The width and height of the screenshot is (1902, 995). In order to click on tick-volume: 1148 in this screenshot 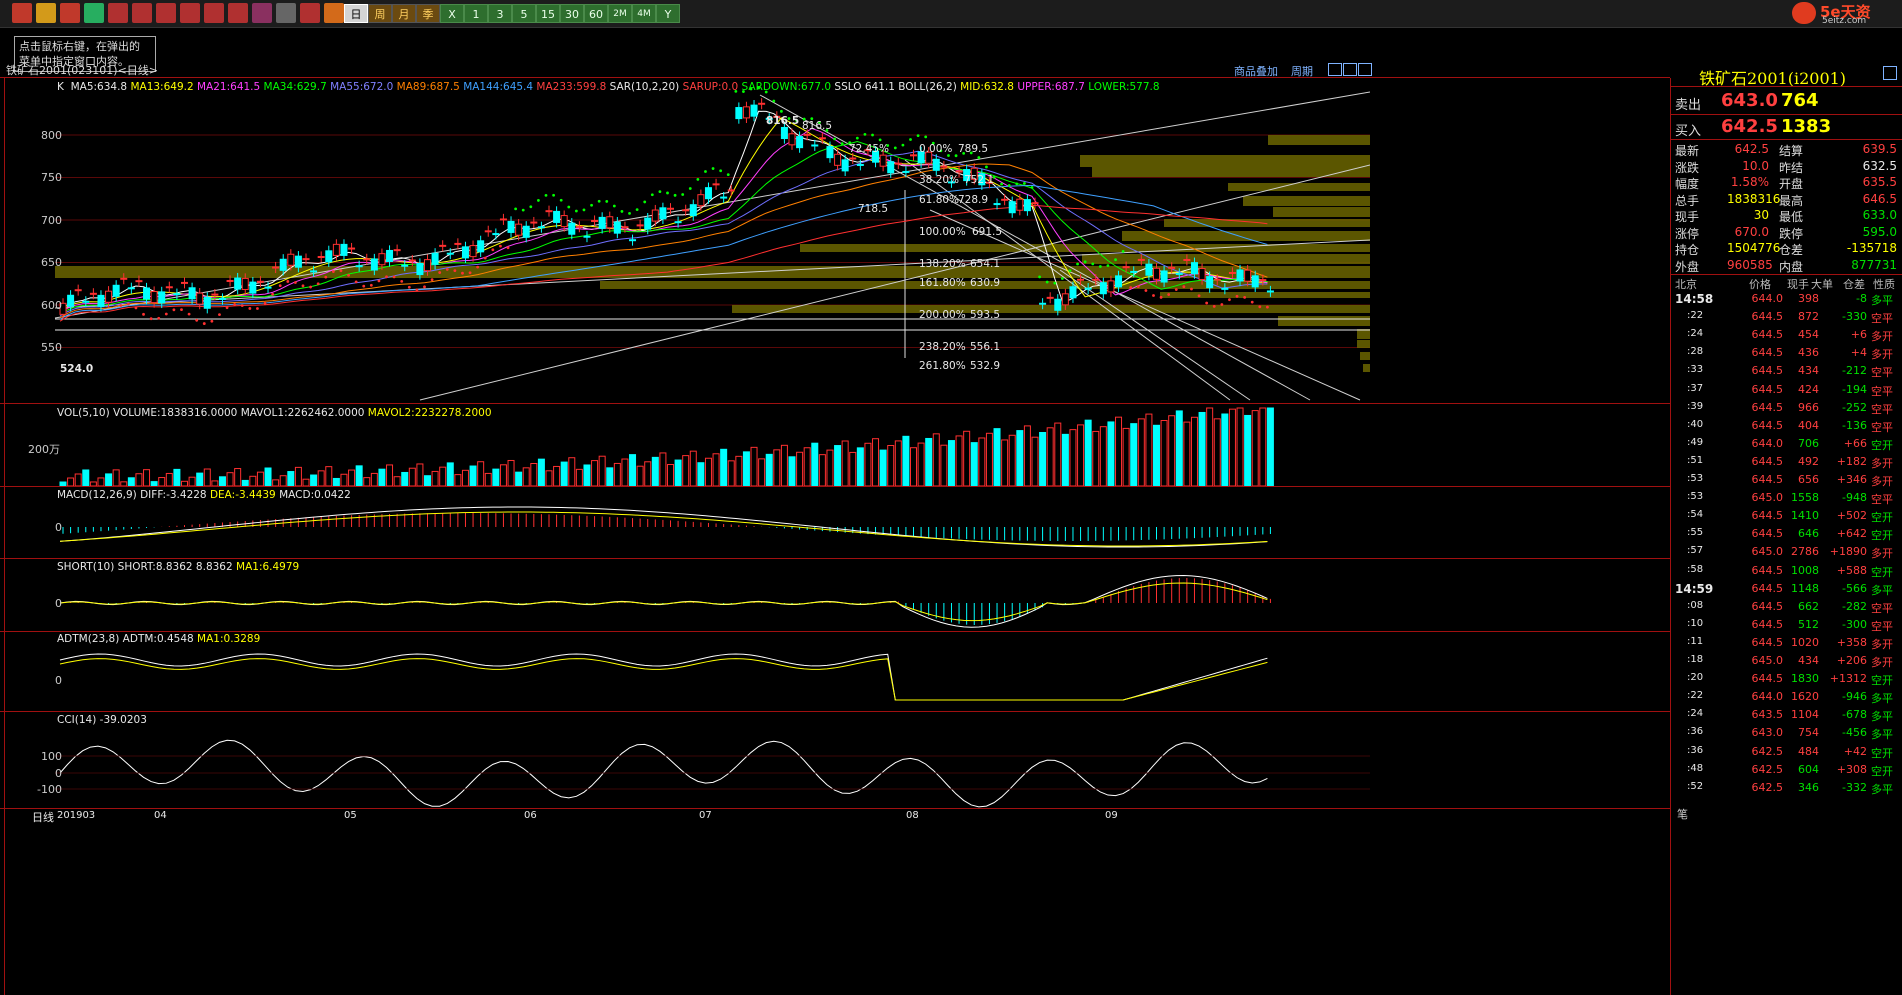, I will do `click(1805, 588)`.